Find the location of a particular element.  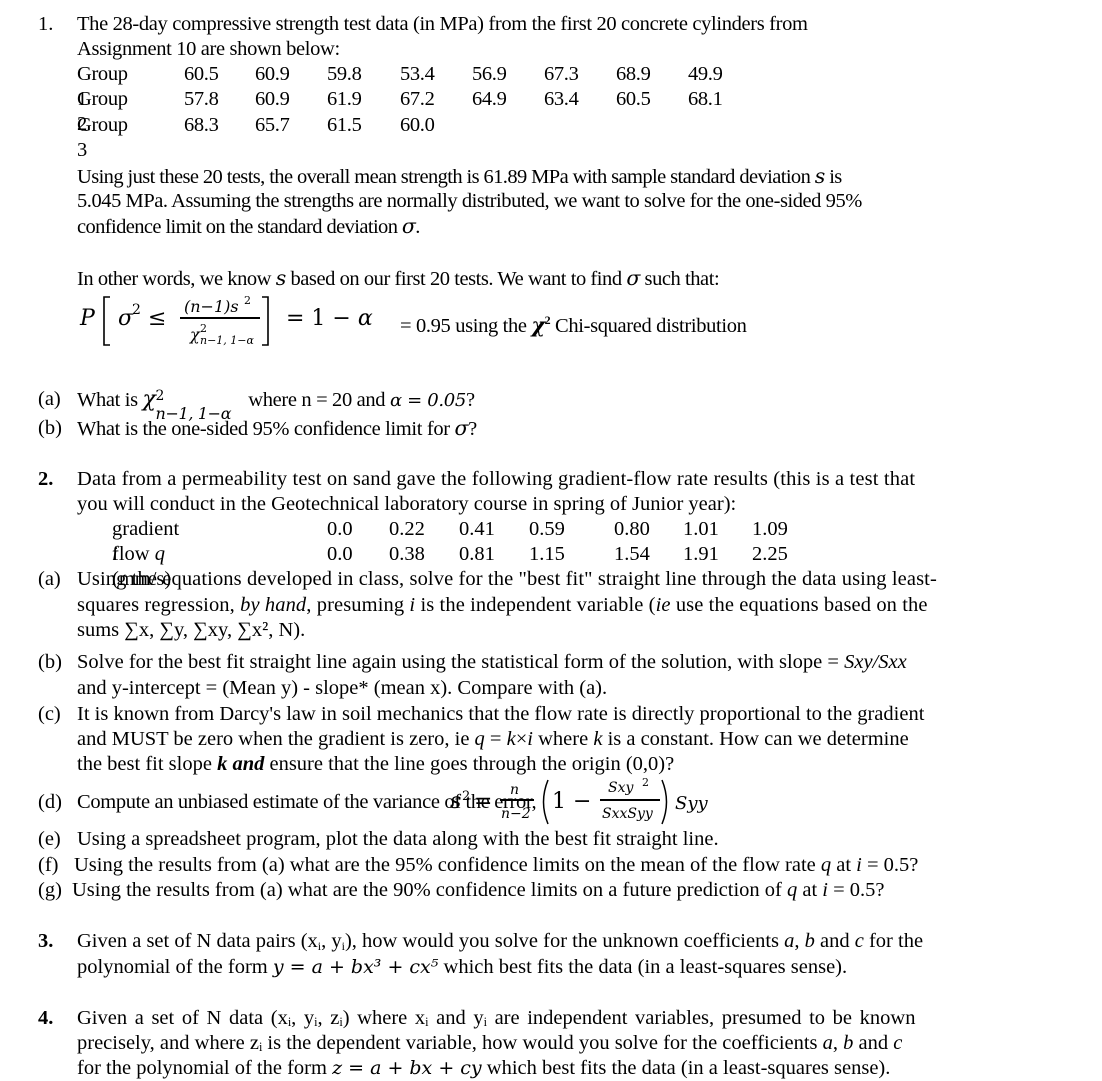

table-cell: 0.80 is located at coordinates (632, 529).